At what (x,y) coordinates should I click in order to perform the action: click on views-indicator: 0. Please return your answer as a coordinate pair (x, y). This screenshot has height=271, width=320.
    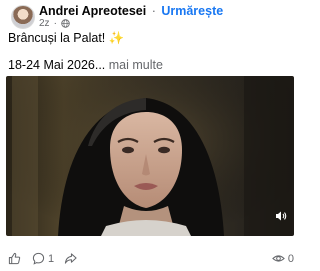
    Looking at the image, I should click on (283, 258).